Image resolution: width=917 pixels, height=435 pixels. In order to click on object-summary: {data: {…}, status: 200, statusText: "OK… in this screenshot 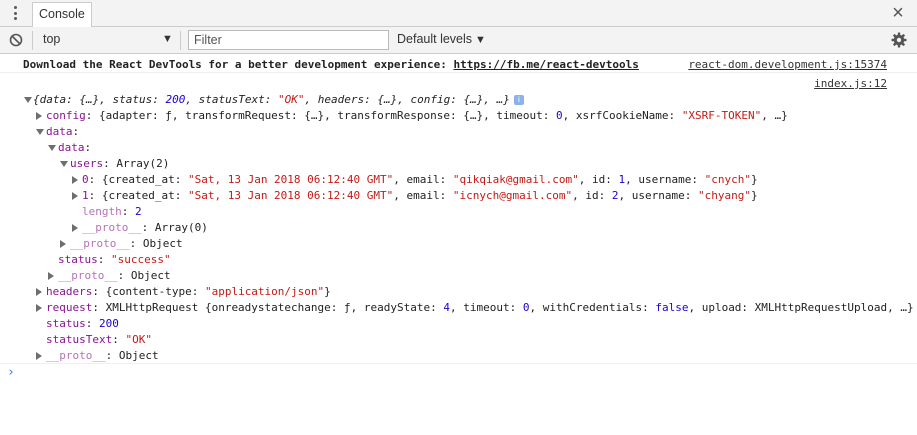, I will do `click(278, 100)`.